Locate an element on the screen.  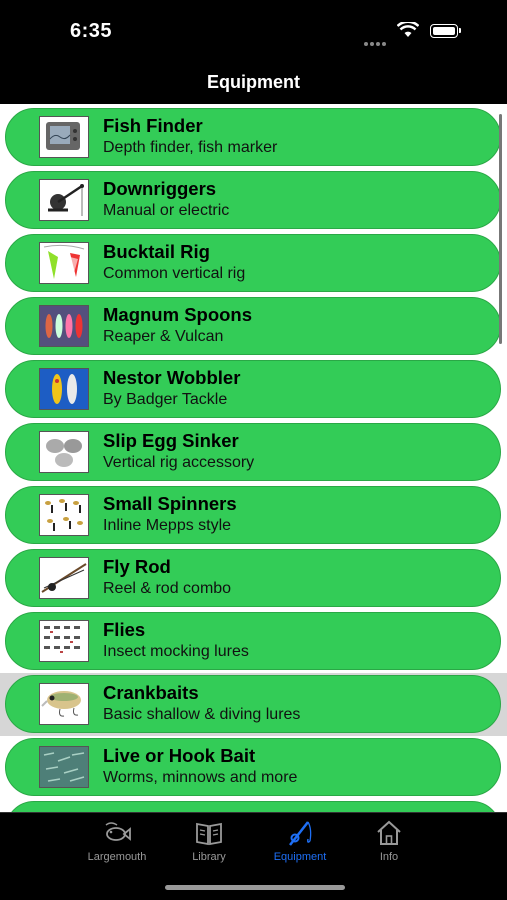
list-item: Downriggers Manual or electric is located at coordinates (253, 200).